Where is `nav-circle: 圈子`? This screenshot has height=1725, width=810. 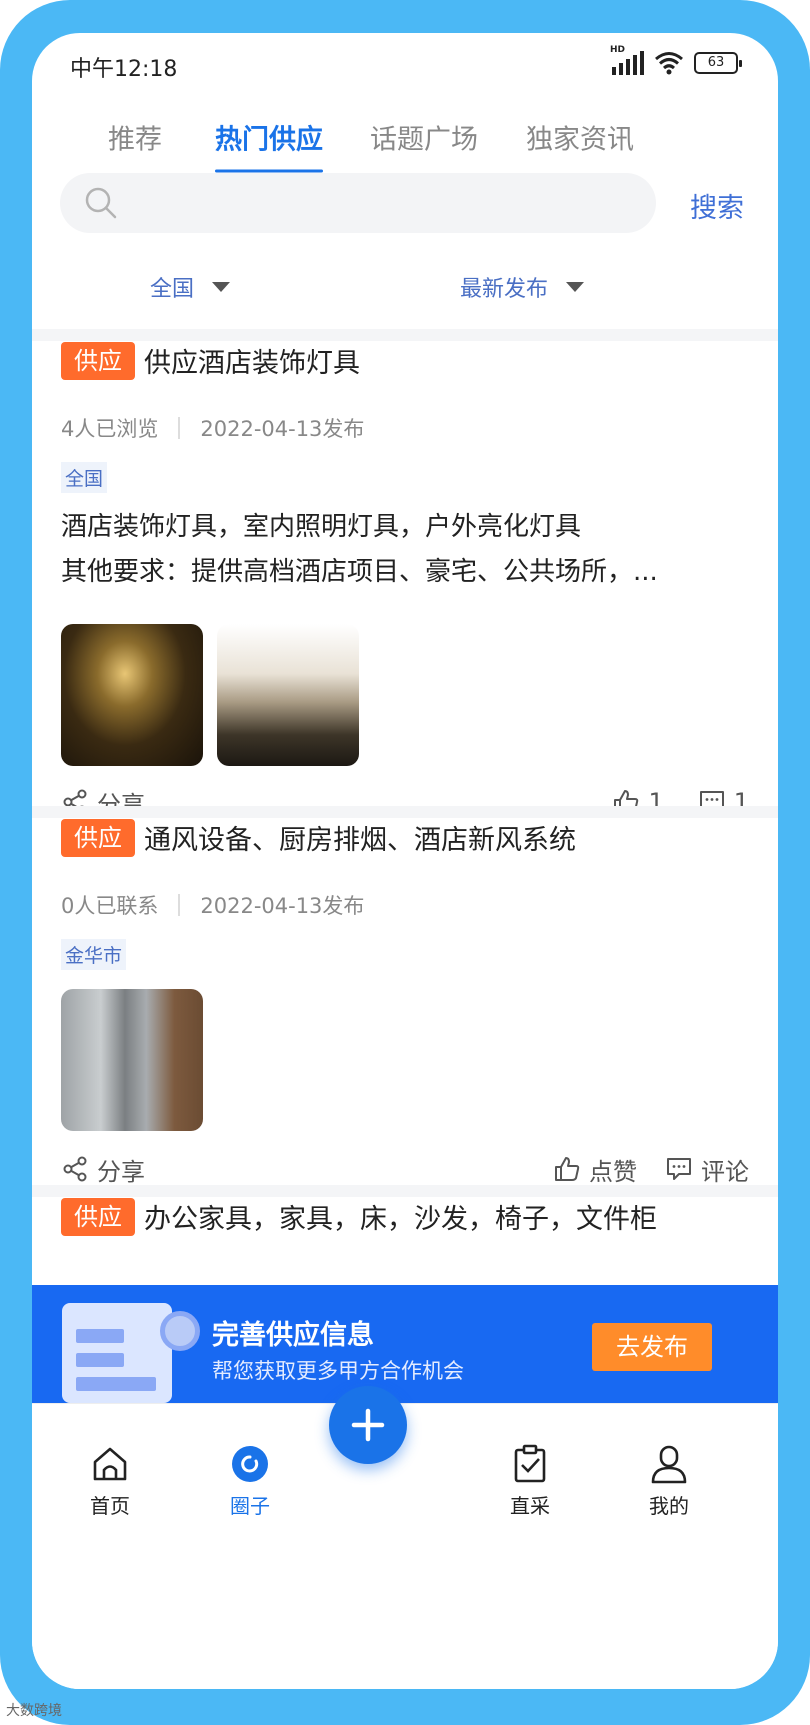
nav-circle: 圈子 is located at coordinates (250, 1481).